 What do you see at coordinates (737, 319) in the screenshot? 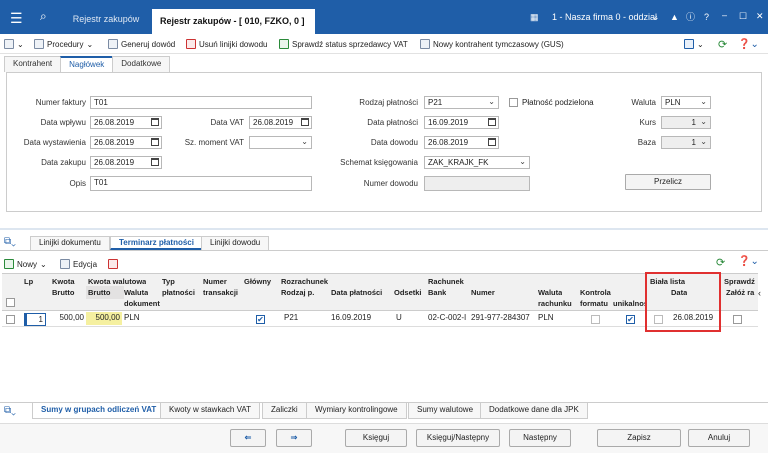
I see `row-zaloz-checkbox` at bounding box center [737, 319].